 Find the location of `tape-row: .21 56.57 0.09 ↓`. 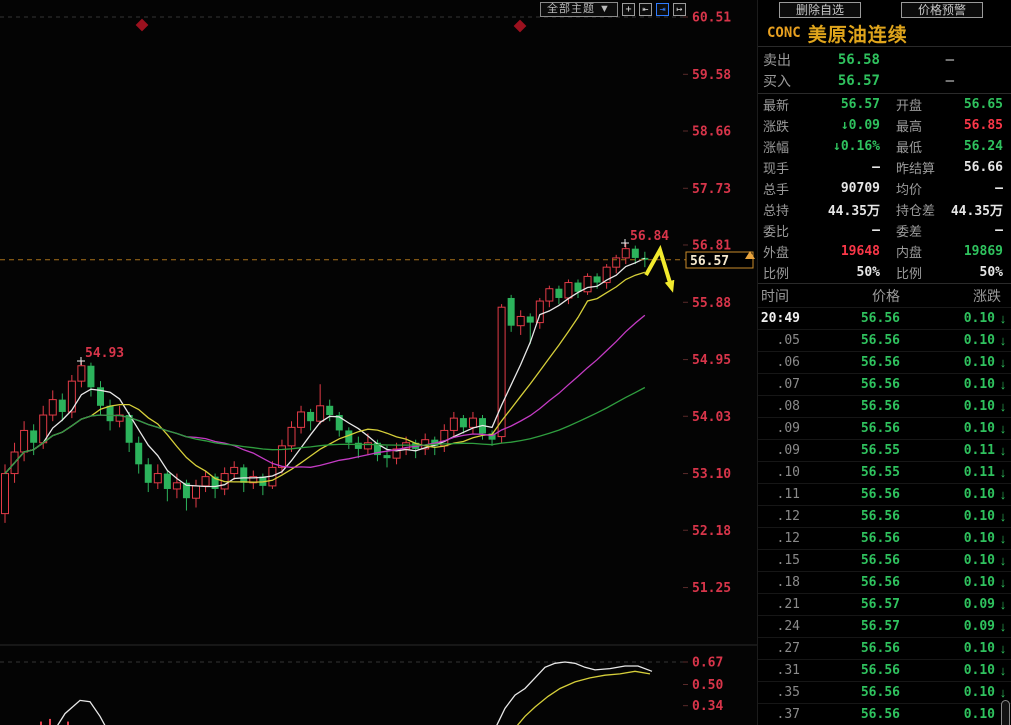

tape-row: .21 56.57 0.09 ↓ is located at coordinates (884, 604).